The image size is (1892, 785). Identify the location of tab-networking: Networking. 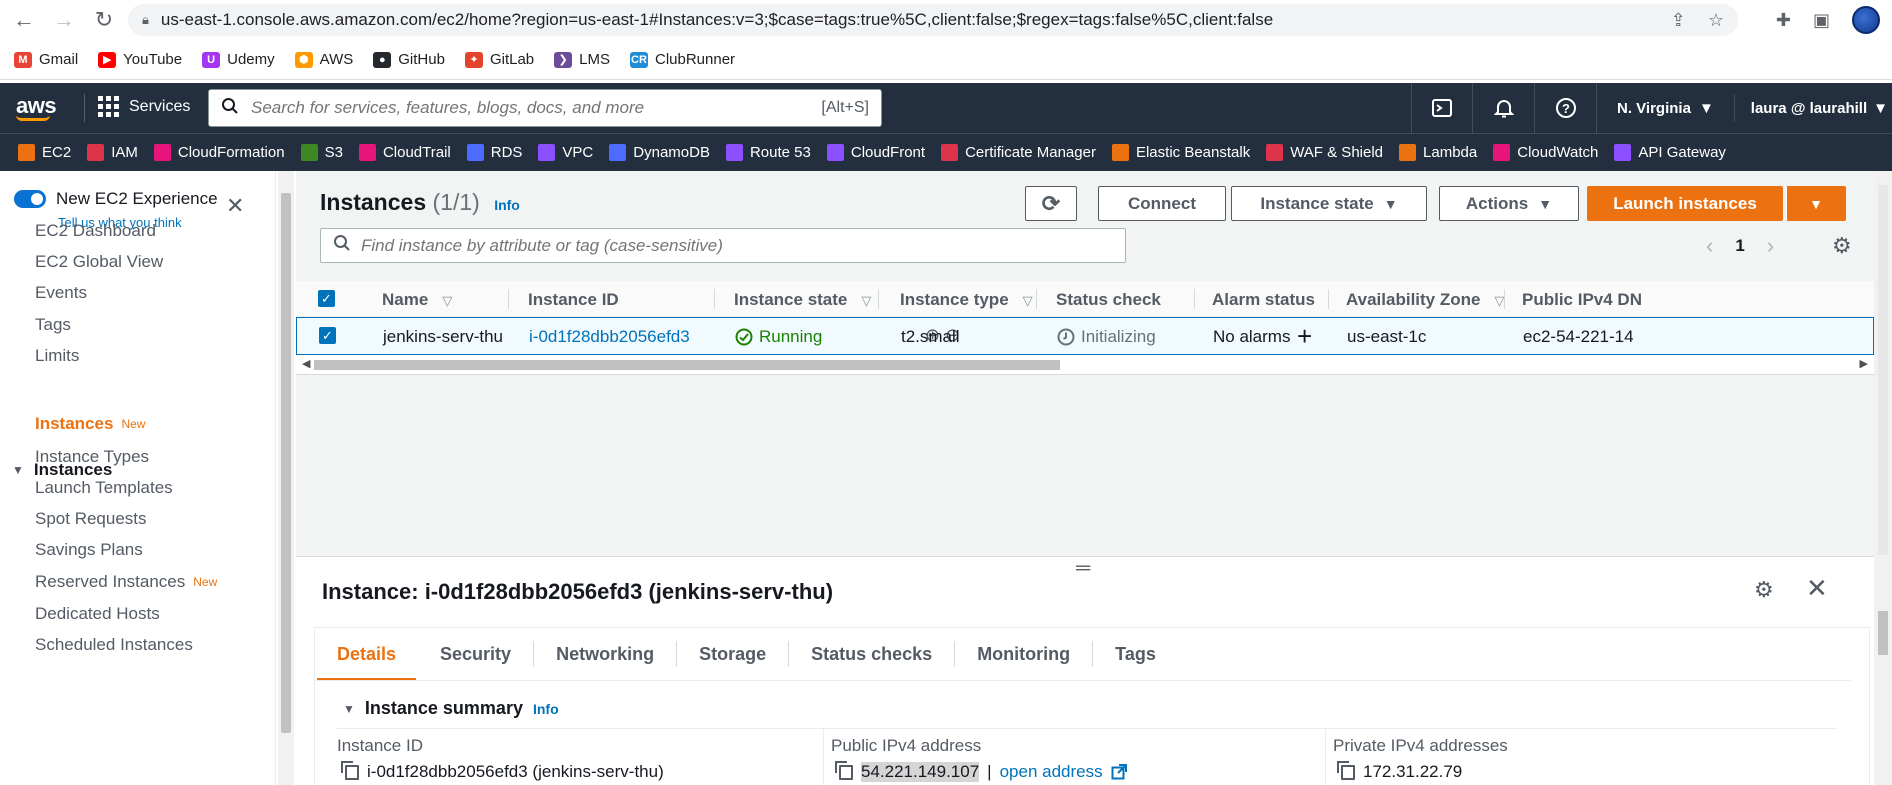
(606, 654).